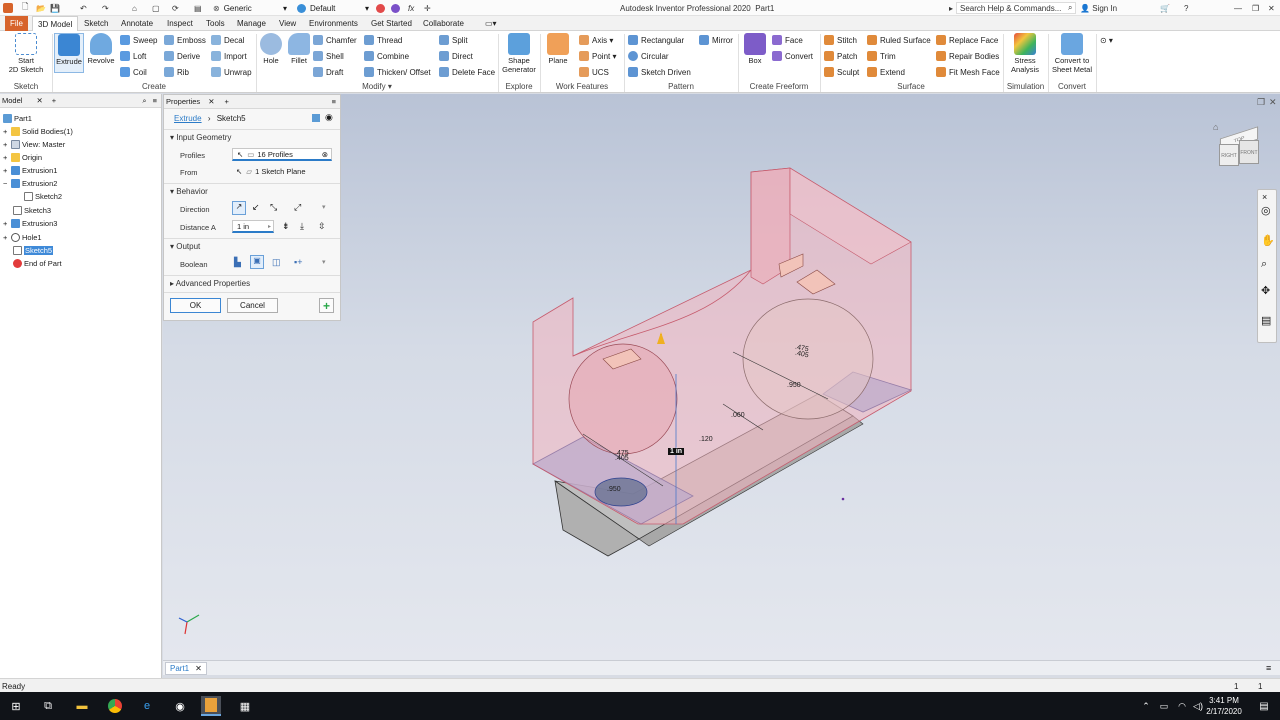 This screenshot has height=720, width=1280. I want to click on dimension-label: .405, so click(622, 458).